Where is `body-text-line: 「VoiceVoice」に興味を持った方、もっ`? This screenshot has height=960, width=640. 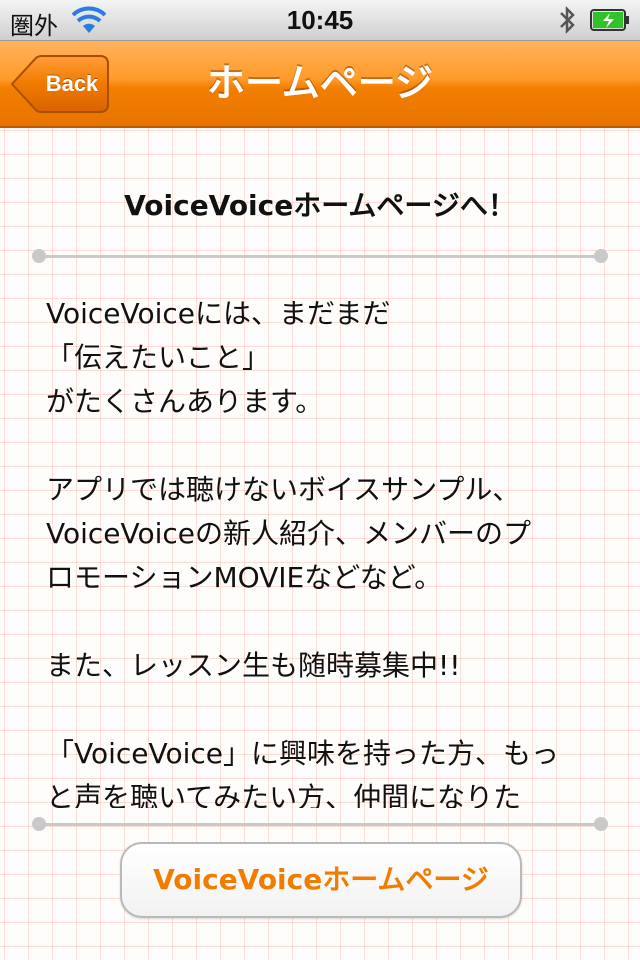
body-text-line: 「VoiceVoice」に興味を持った方、もっ is located at coordinates (303, 753).